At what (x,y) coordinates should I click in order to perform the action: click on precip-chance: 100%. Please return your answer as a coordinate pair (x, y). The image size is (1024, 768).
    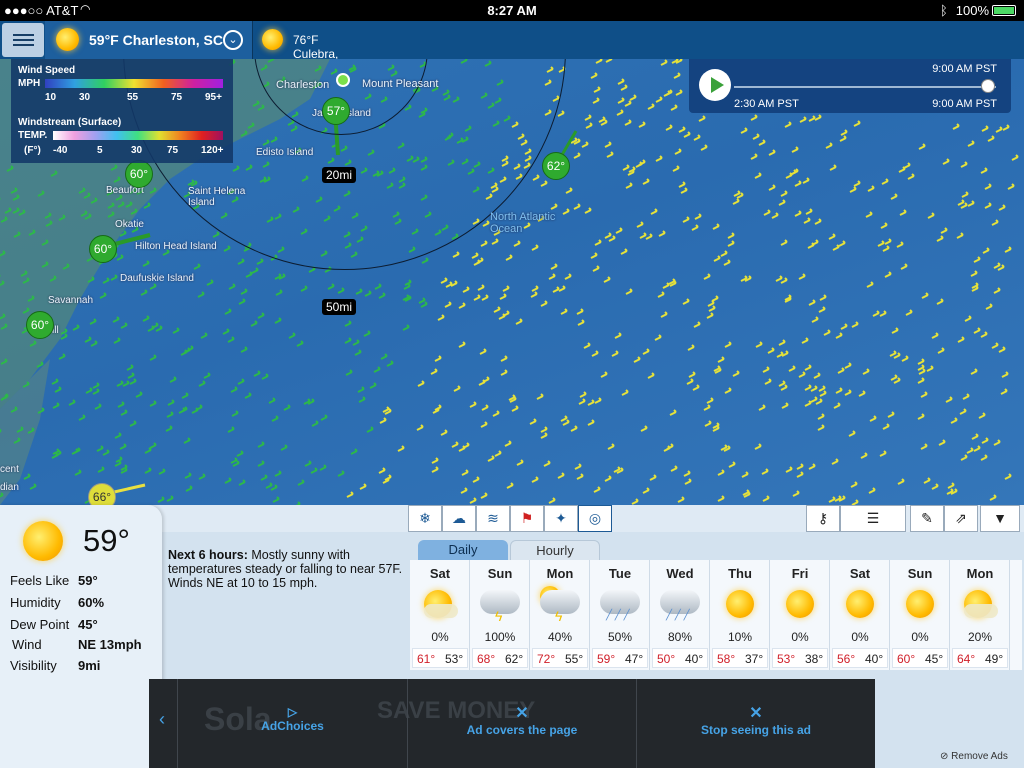
    Looking at the image, I should click on (500, 637).